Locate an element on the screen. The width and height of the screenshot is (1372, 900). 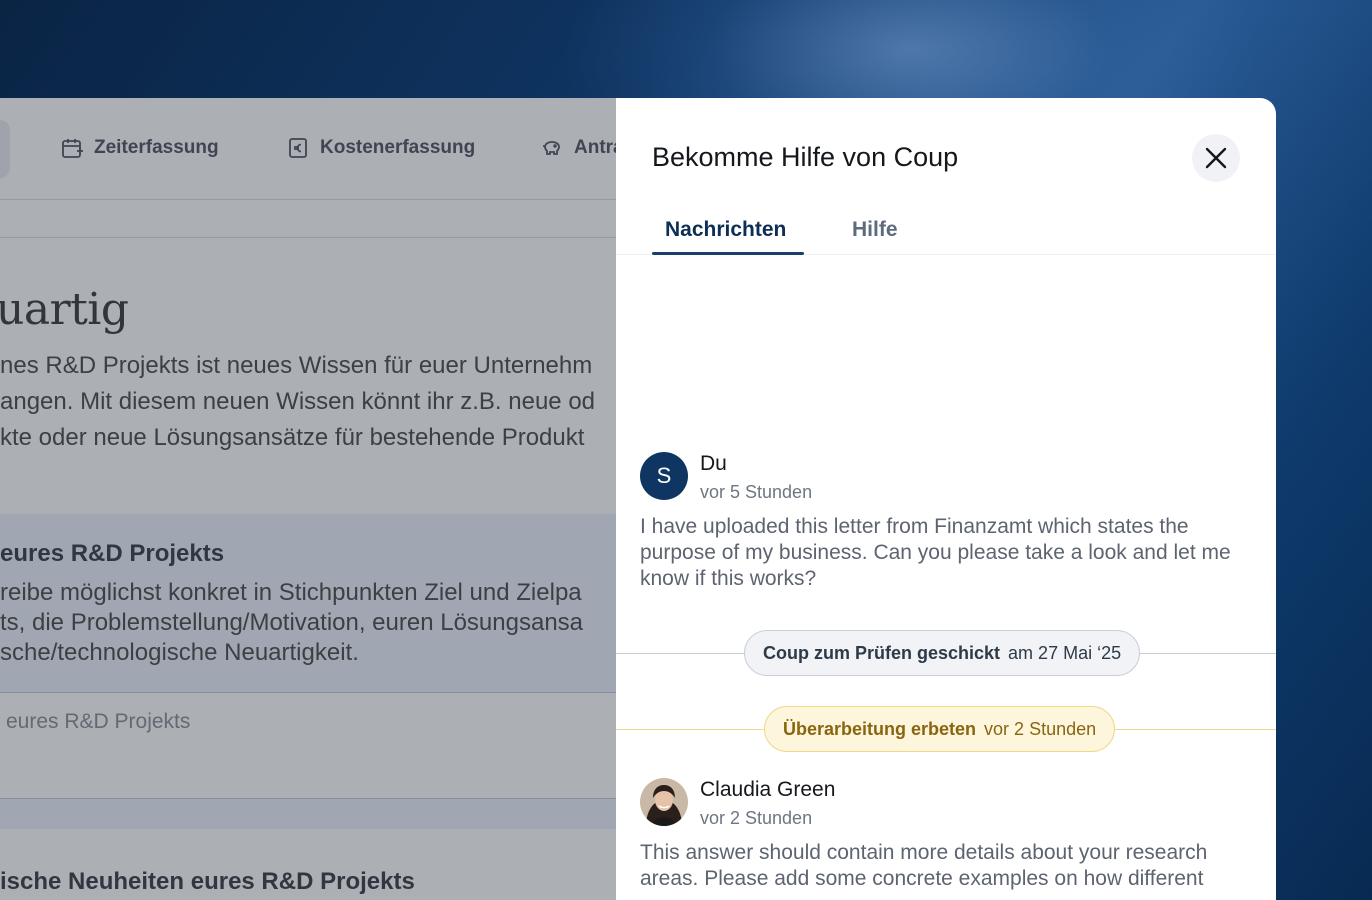
status-event: Überarbeitung erbeten vor 2 Stunden is located at coordinates (946, 730).